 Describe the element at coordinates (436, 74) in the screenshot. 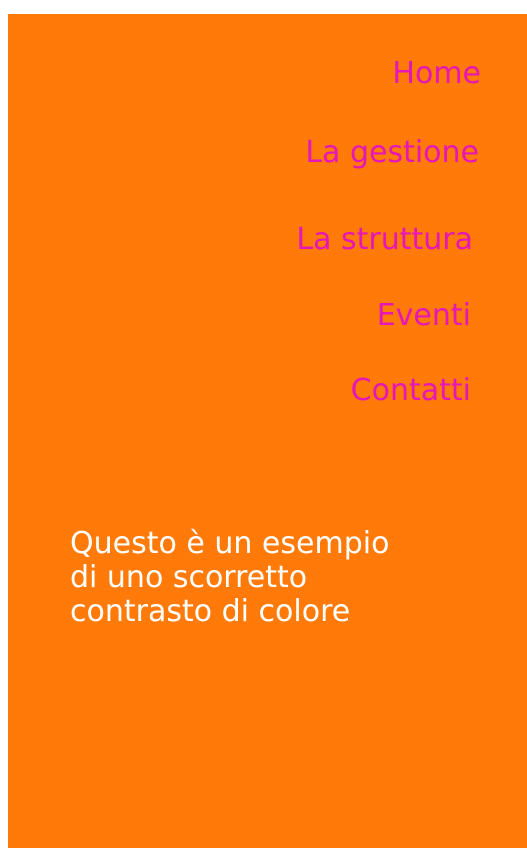

I see `nav-link-home: Home` at that location.